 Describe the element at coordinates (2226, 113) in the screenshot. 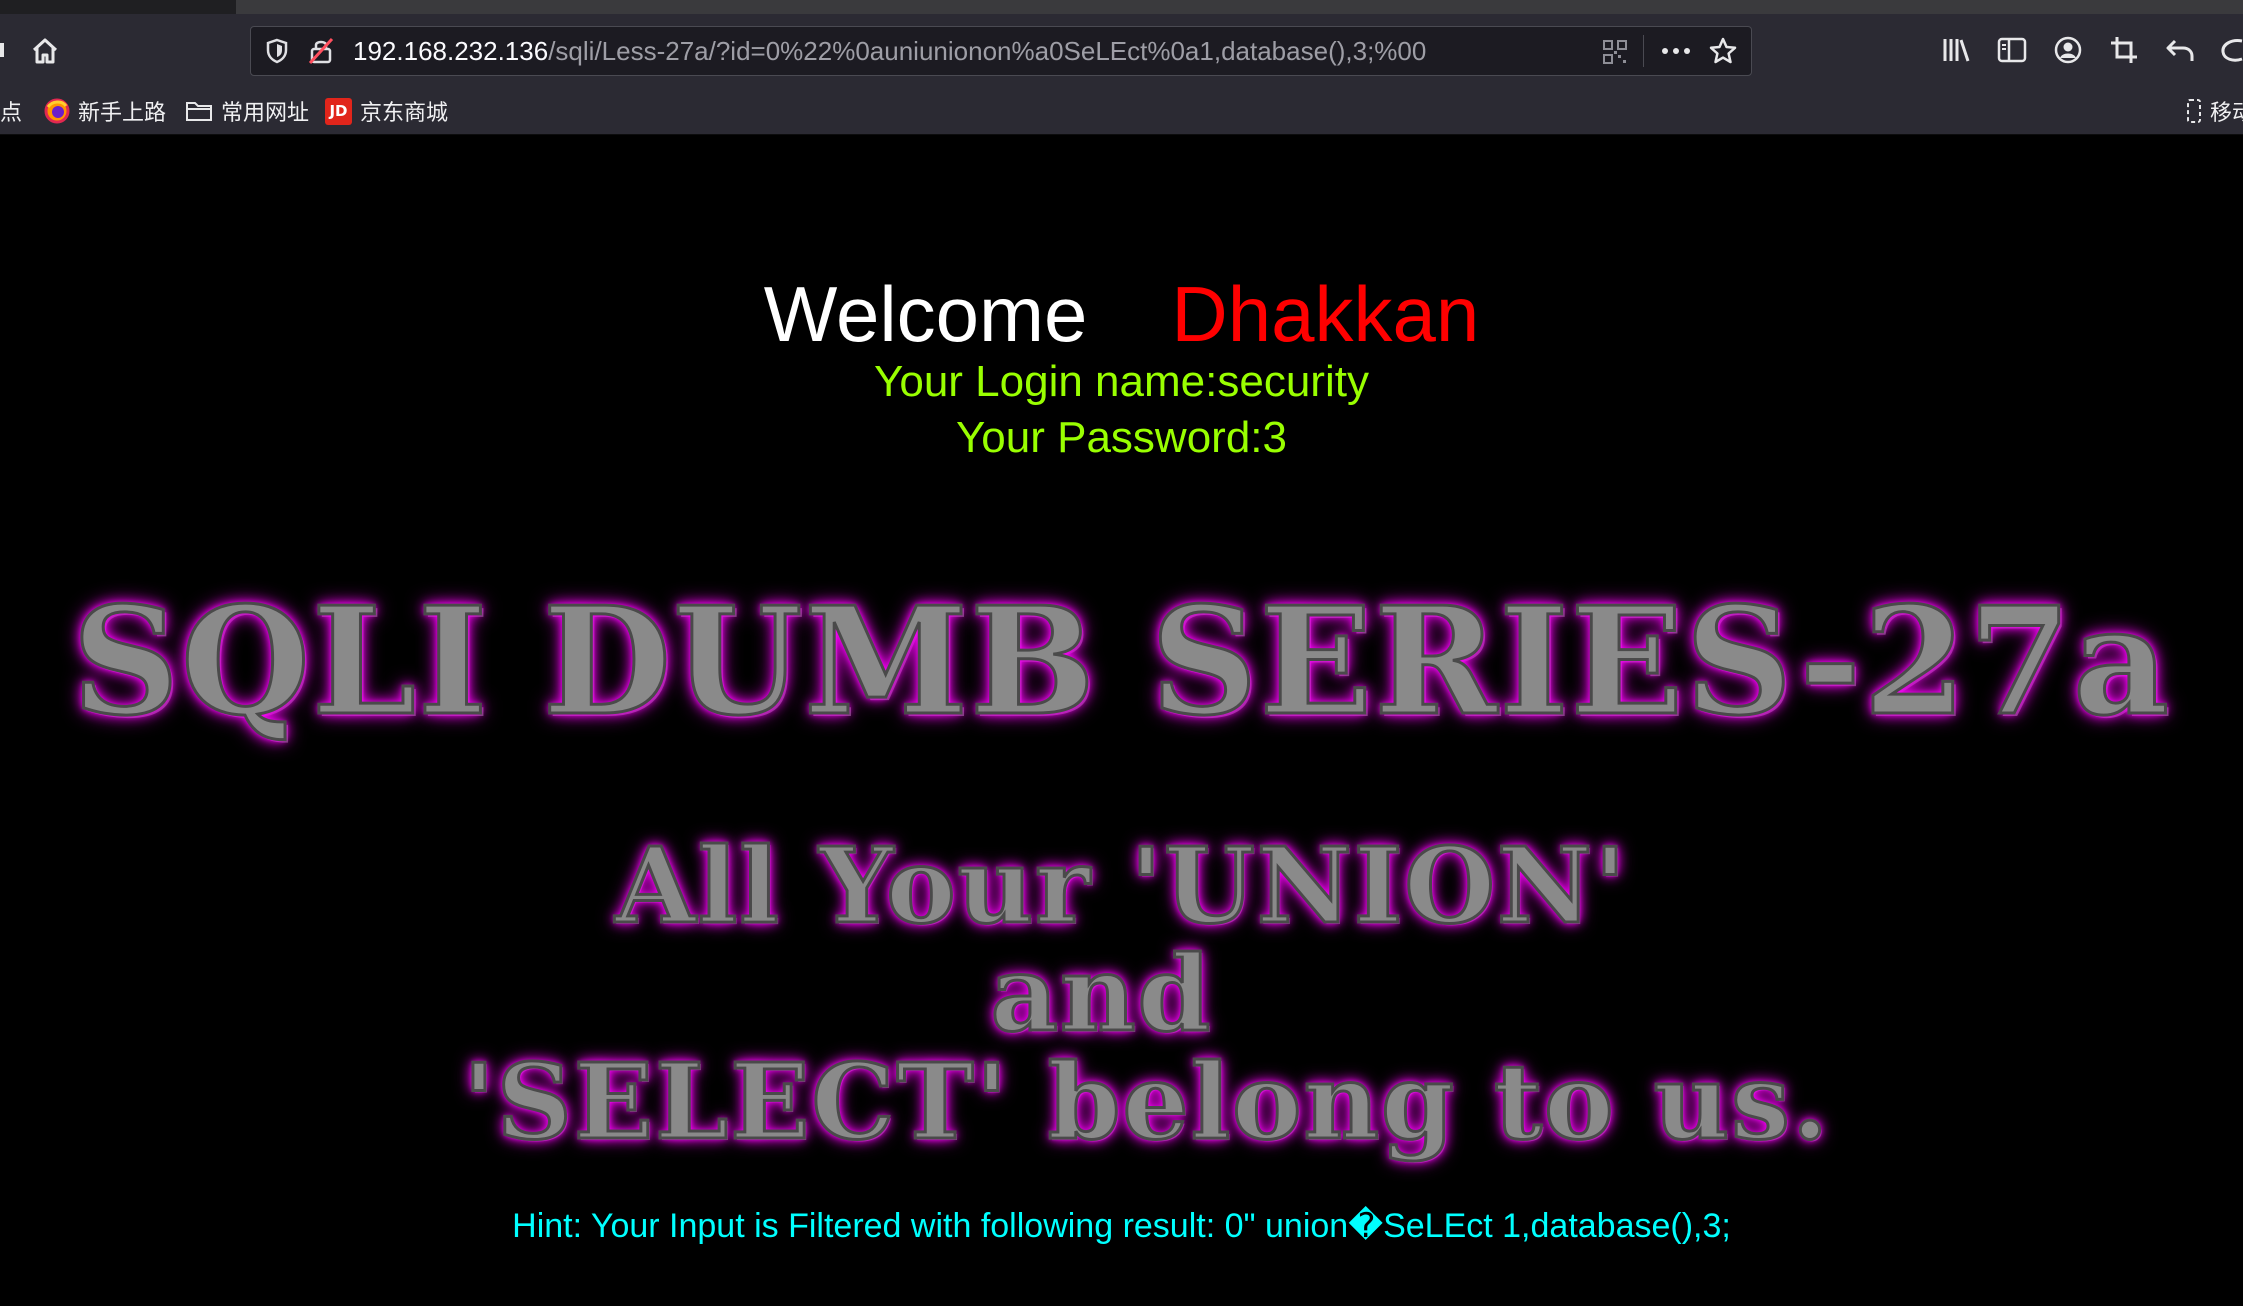

I see `bookmark-label: 移动` at that location.